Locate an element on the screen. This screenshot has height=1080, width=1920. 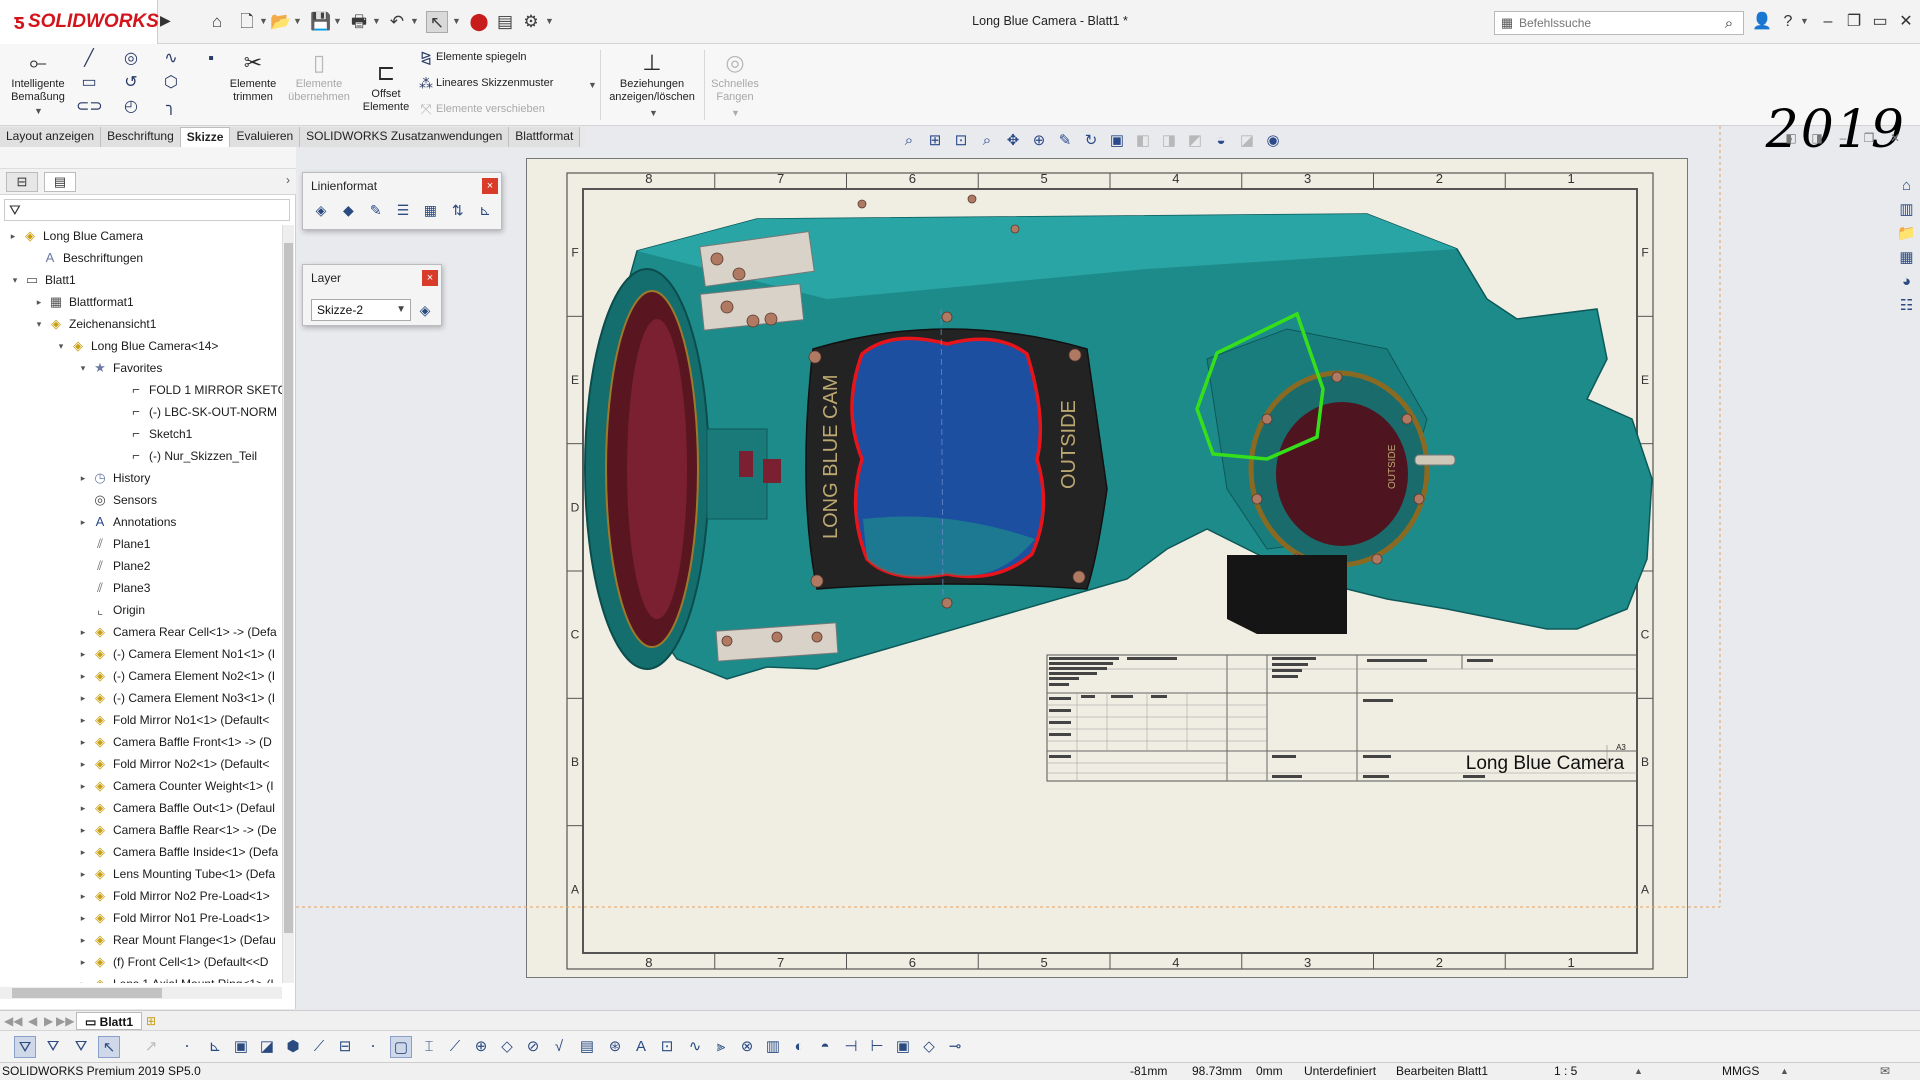
tree-node: ▸ ▦ Blattformat1 is located at coordinates (83, 302).